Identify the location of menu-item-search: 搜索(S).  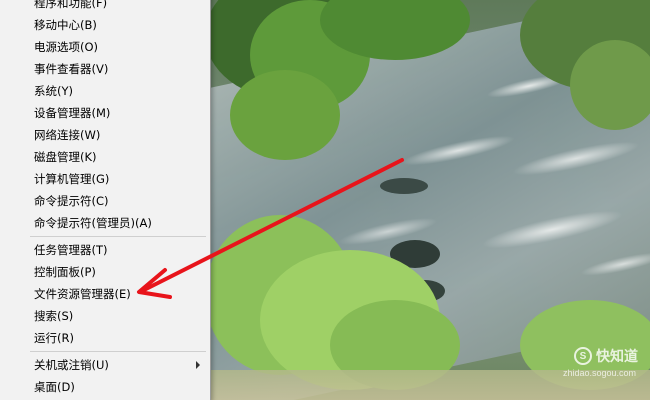
(105, 316).